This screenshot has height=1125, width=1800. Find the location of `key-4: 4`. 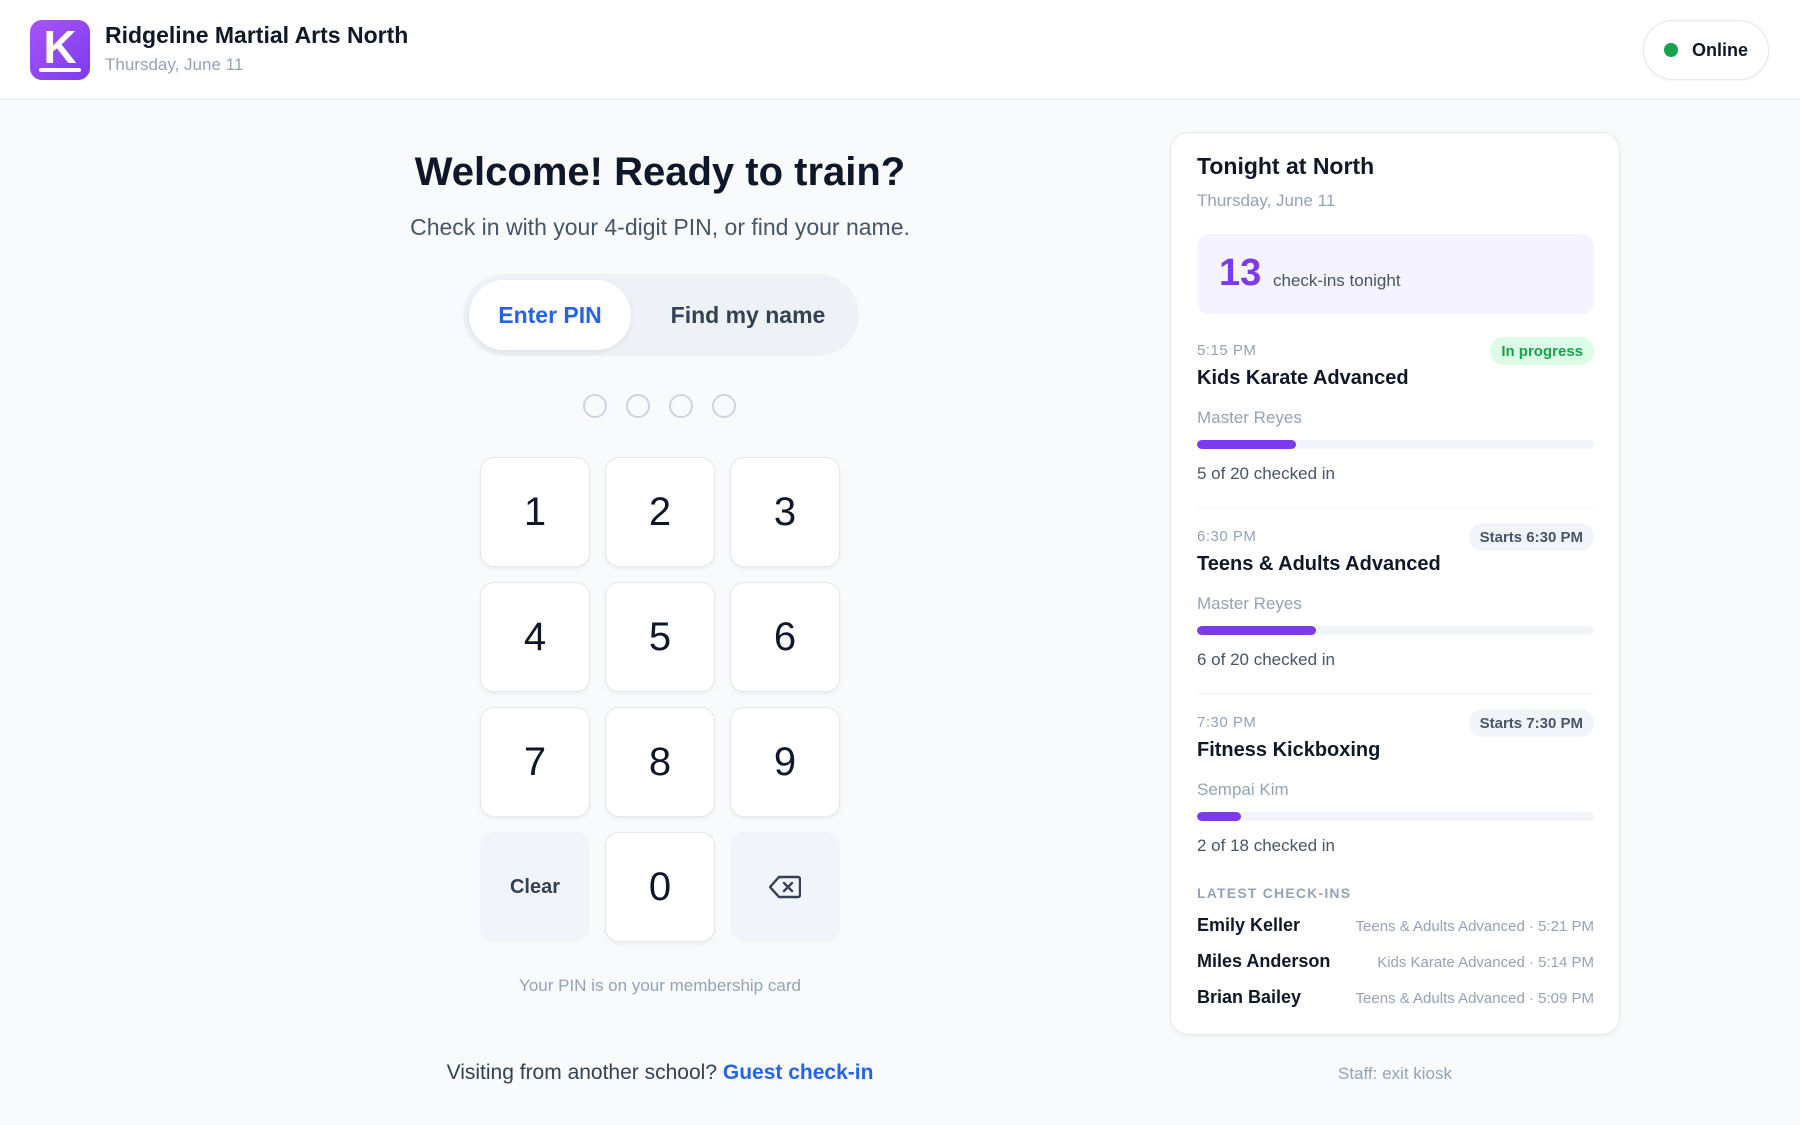

key-4: 4 is located at coordinates (535, 637).